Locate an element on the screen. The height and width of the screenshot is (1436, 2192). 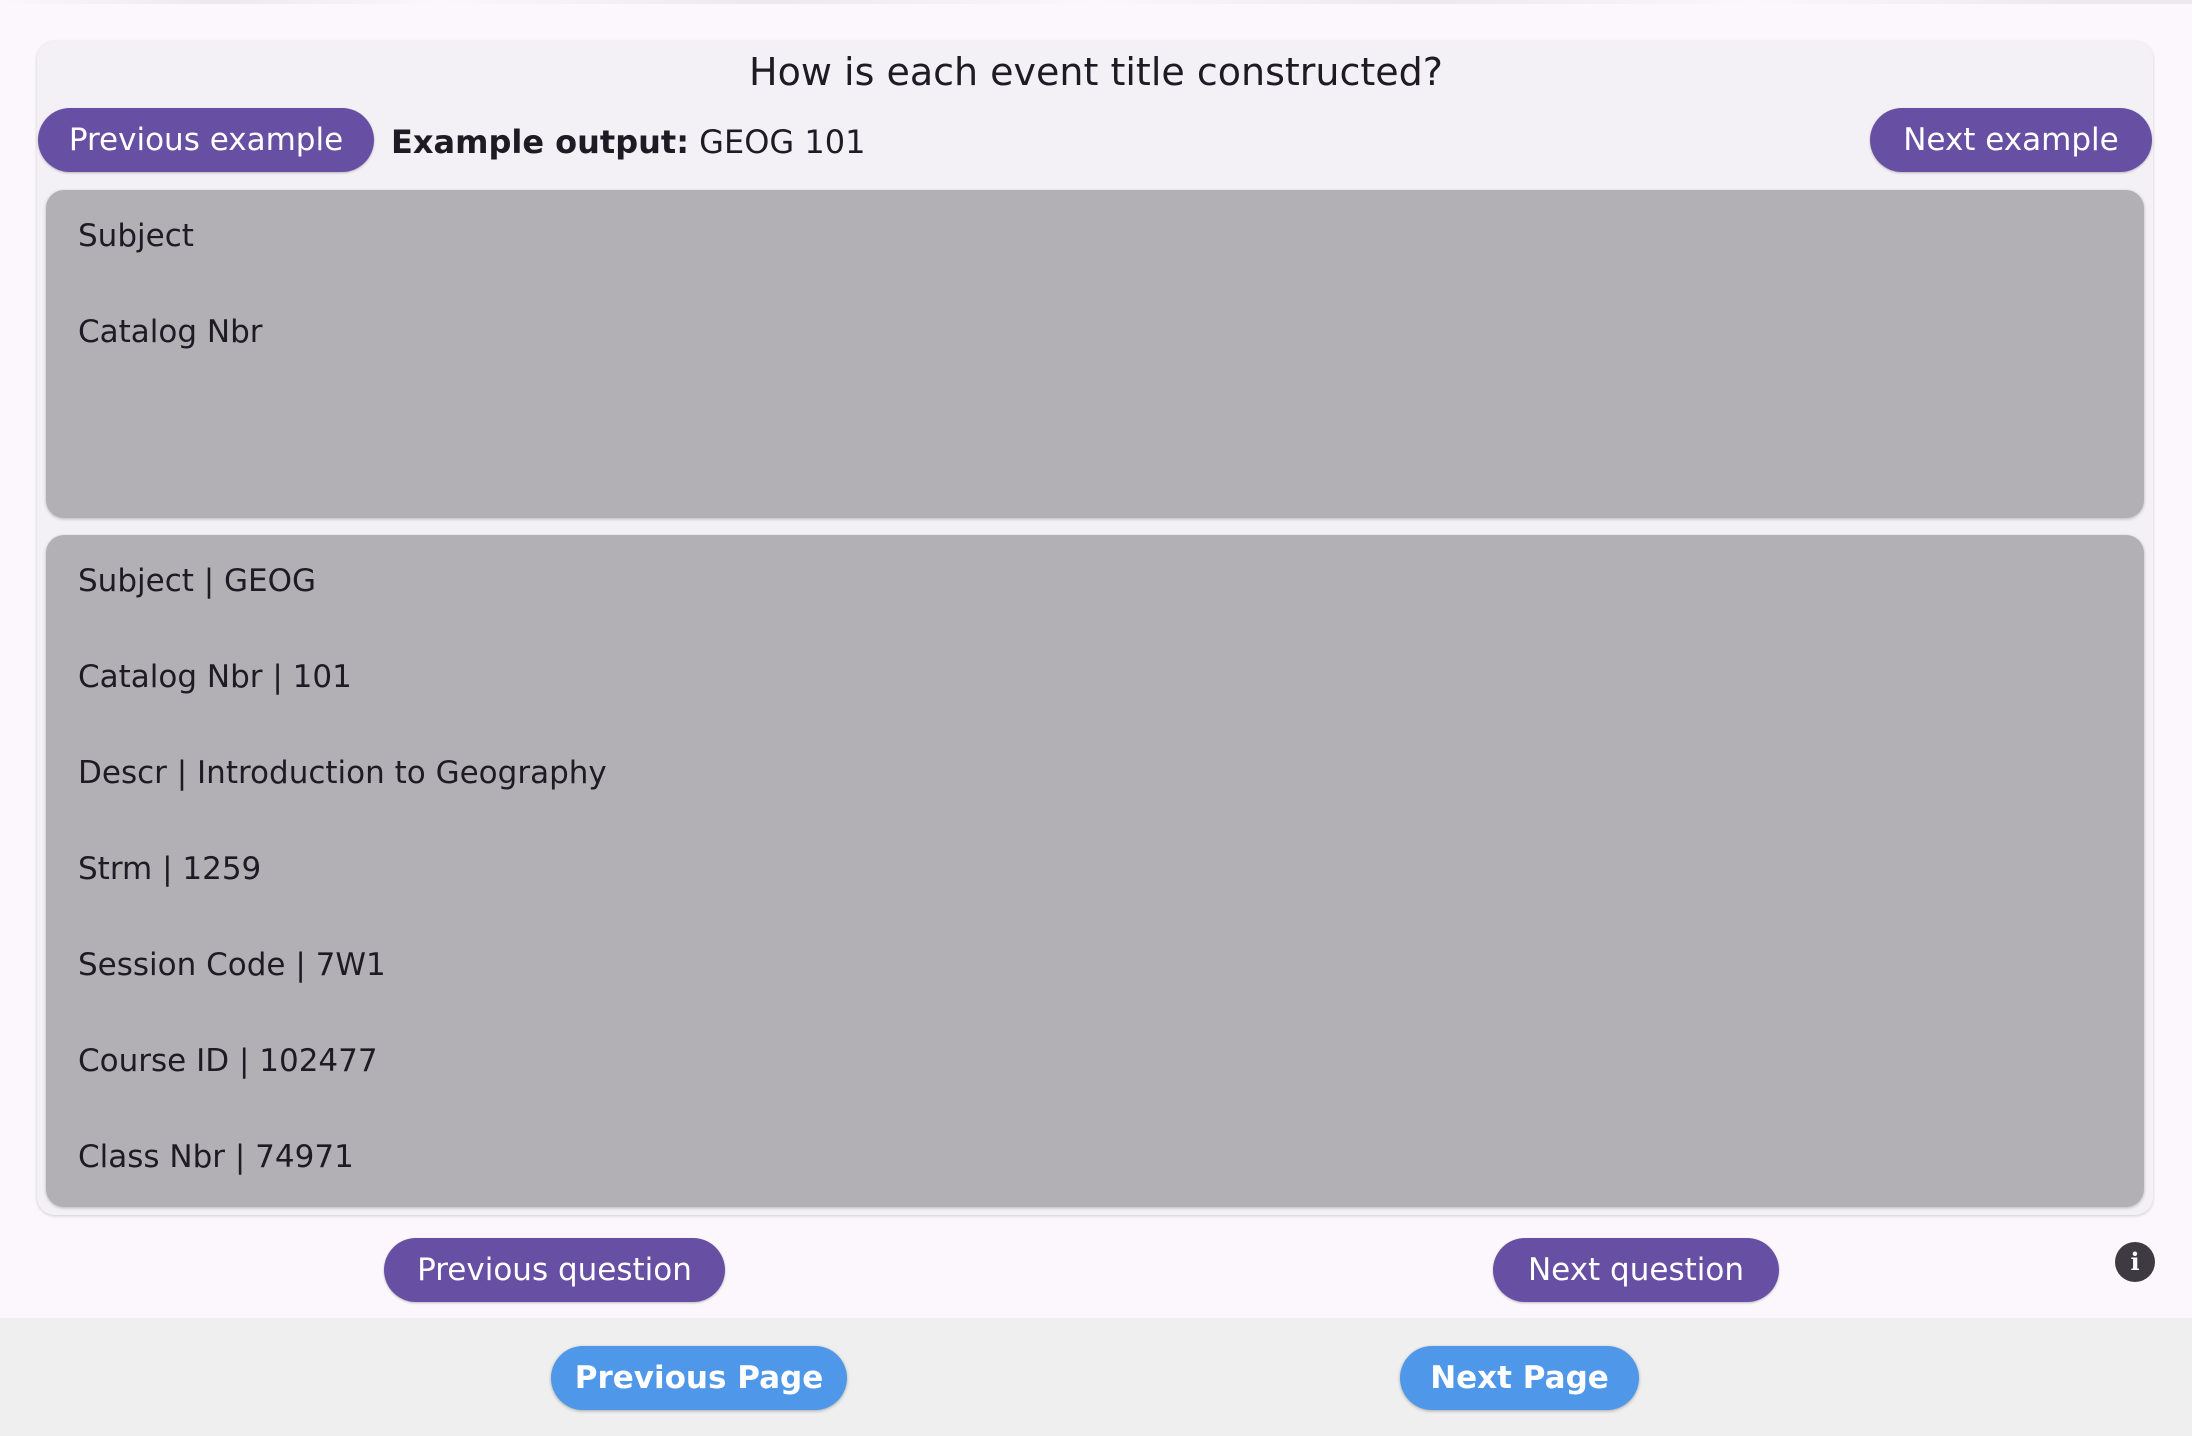
selected-field-subject: Subject is located at coordinates (136, 236).